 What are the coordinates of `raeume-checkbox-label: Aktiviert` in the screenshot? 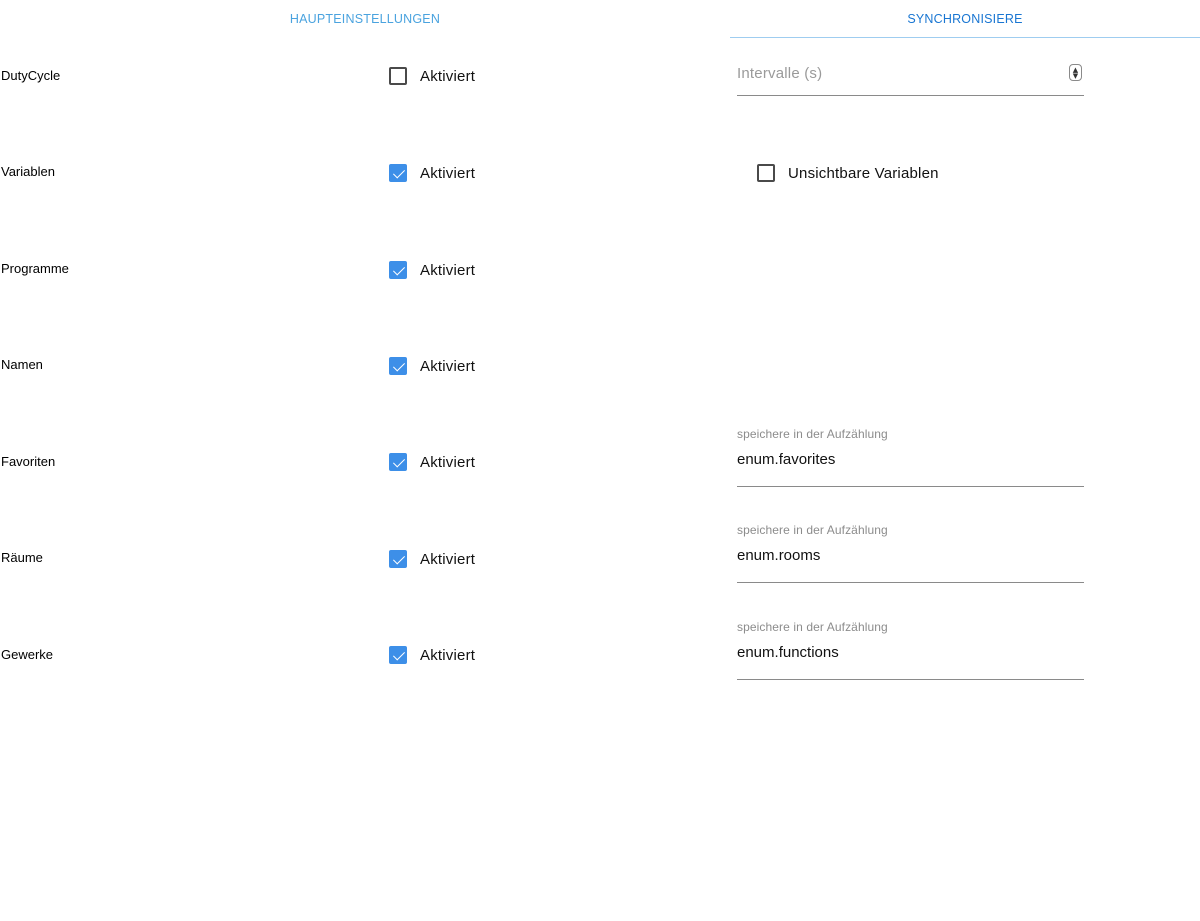 It's located at (448, 559).